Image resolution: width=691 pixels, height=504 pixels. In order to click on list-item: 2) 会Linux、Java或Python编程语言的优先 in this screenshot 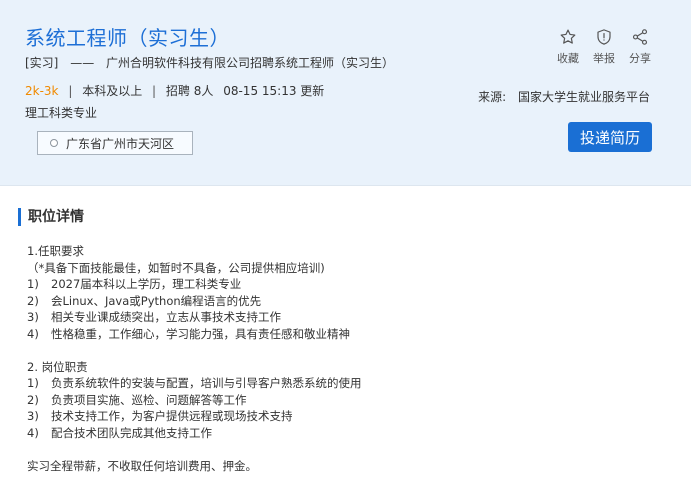, I will do `click(347, 301)`.